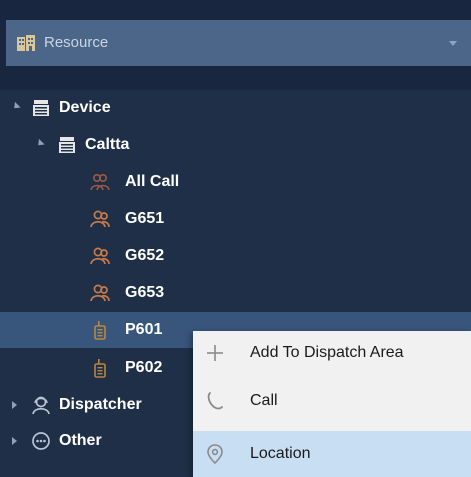 This screenshot has width=471, height=477. What do you see at coordinates (41, 441) in the screenshot?
I see `more-circle-icon` at bounding box center [41, 441].